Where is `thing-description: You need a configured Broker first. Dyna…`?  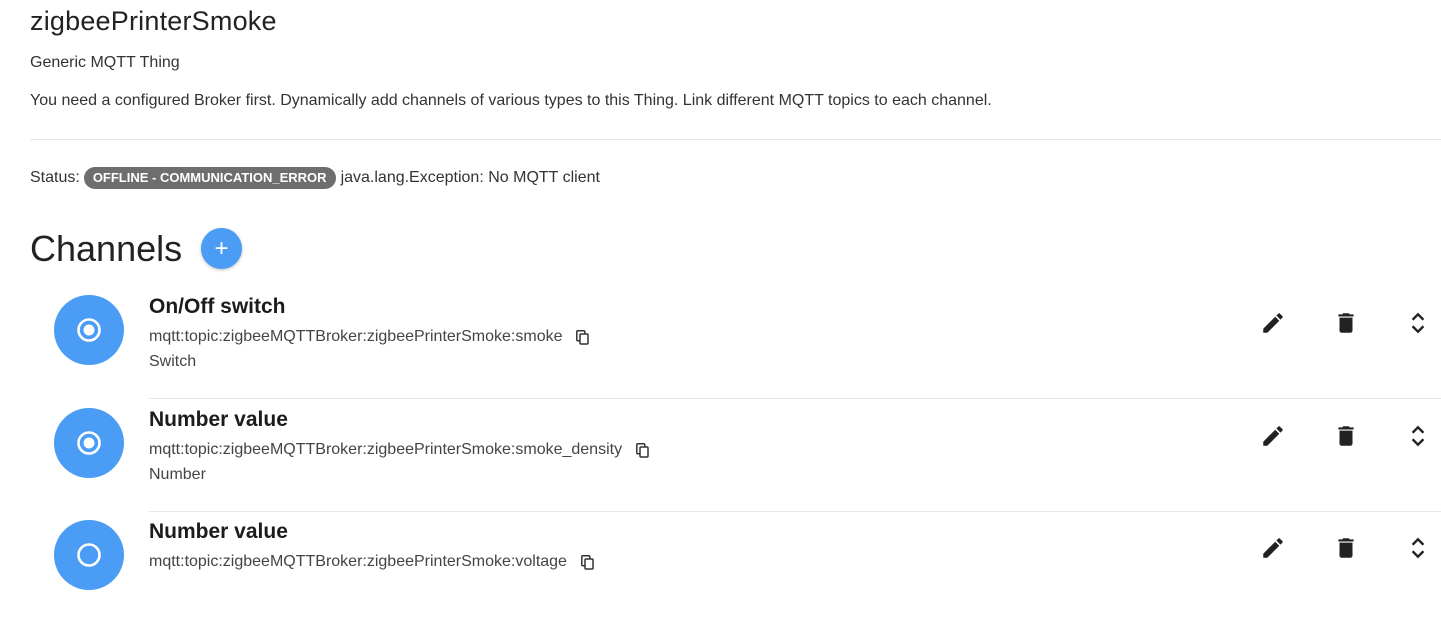
thing-description: You need a configured Broker first. Dyna… is located at coordinates (511, 100).